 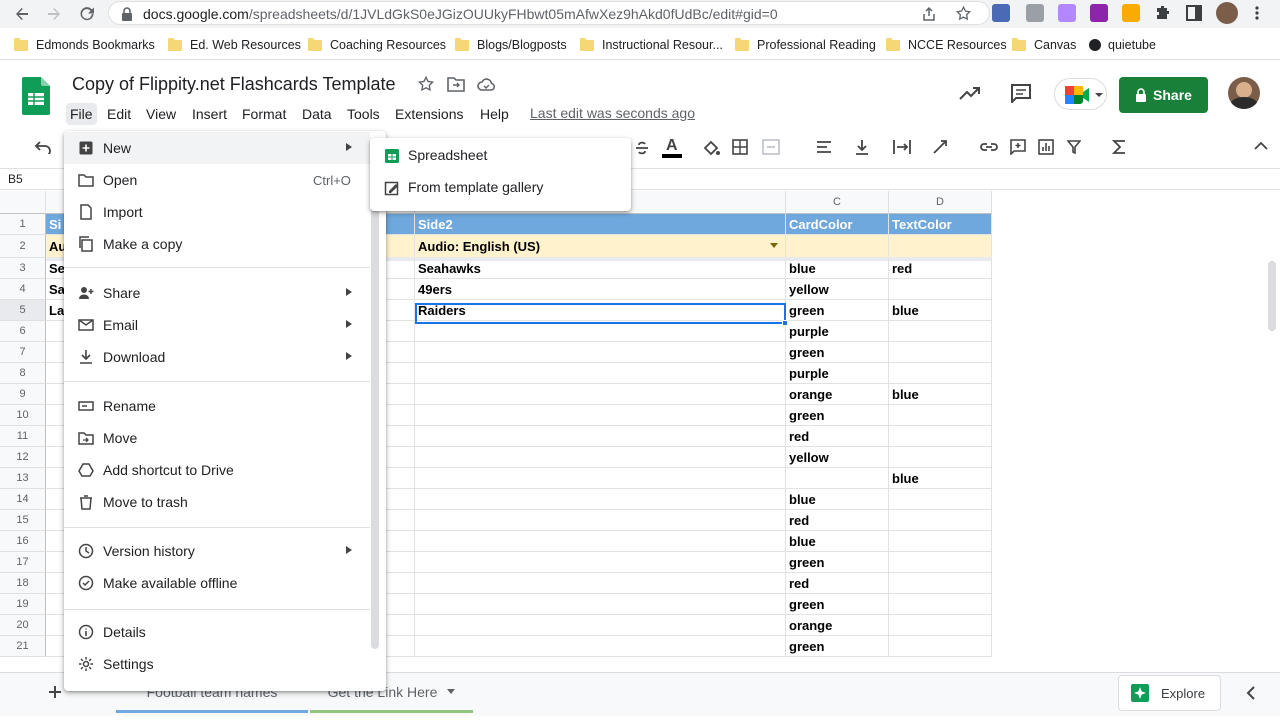 What do you see at coordinates (23, 625) in the screenshot?
I see `row-header: 20` at bounding box center [23, 625].